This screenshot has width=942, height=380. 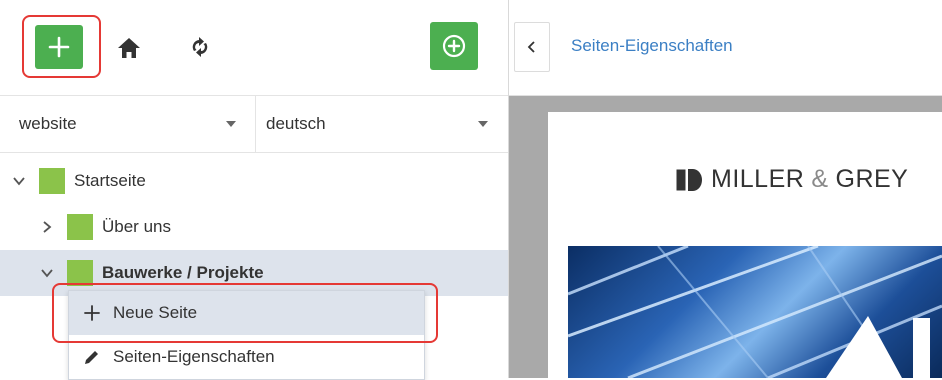 What do you see at coordinates (296, 123) in the screenshot?
I see `language-select-value: deutsch` at bounding box center [296, 123].